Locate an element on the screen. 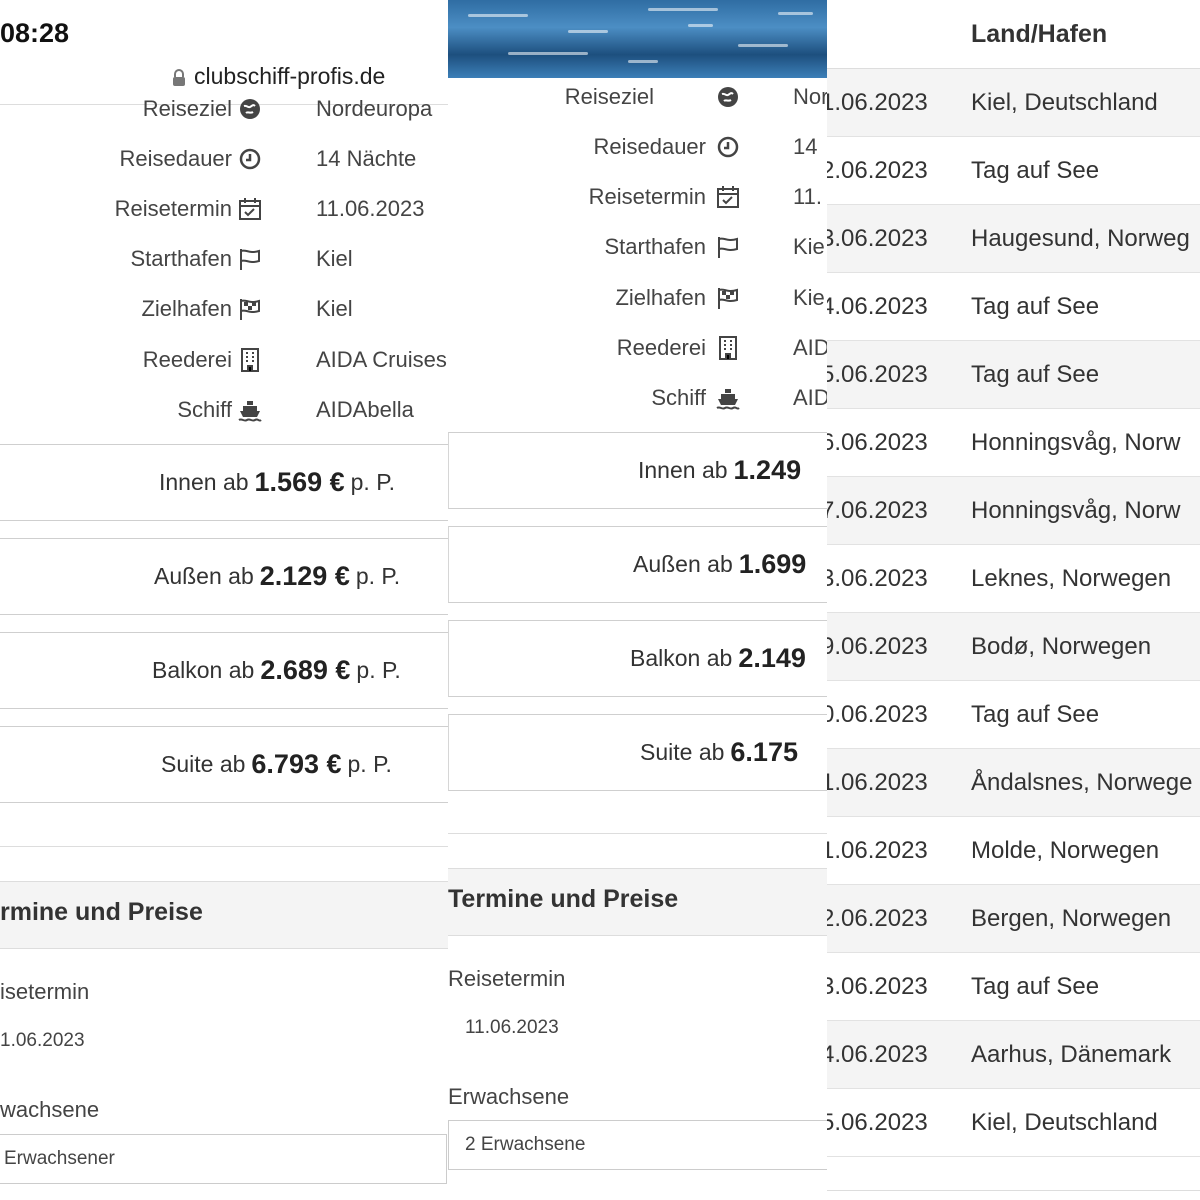 The image size is (1200, 1200). spec-value: 11.06.2023 is located at coordinates (370, 208).